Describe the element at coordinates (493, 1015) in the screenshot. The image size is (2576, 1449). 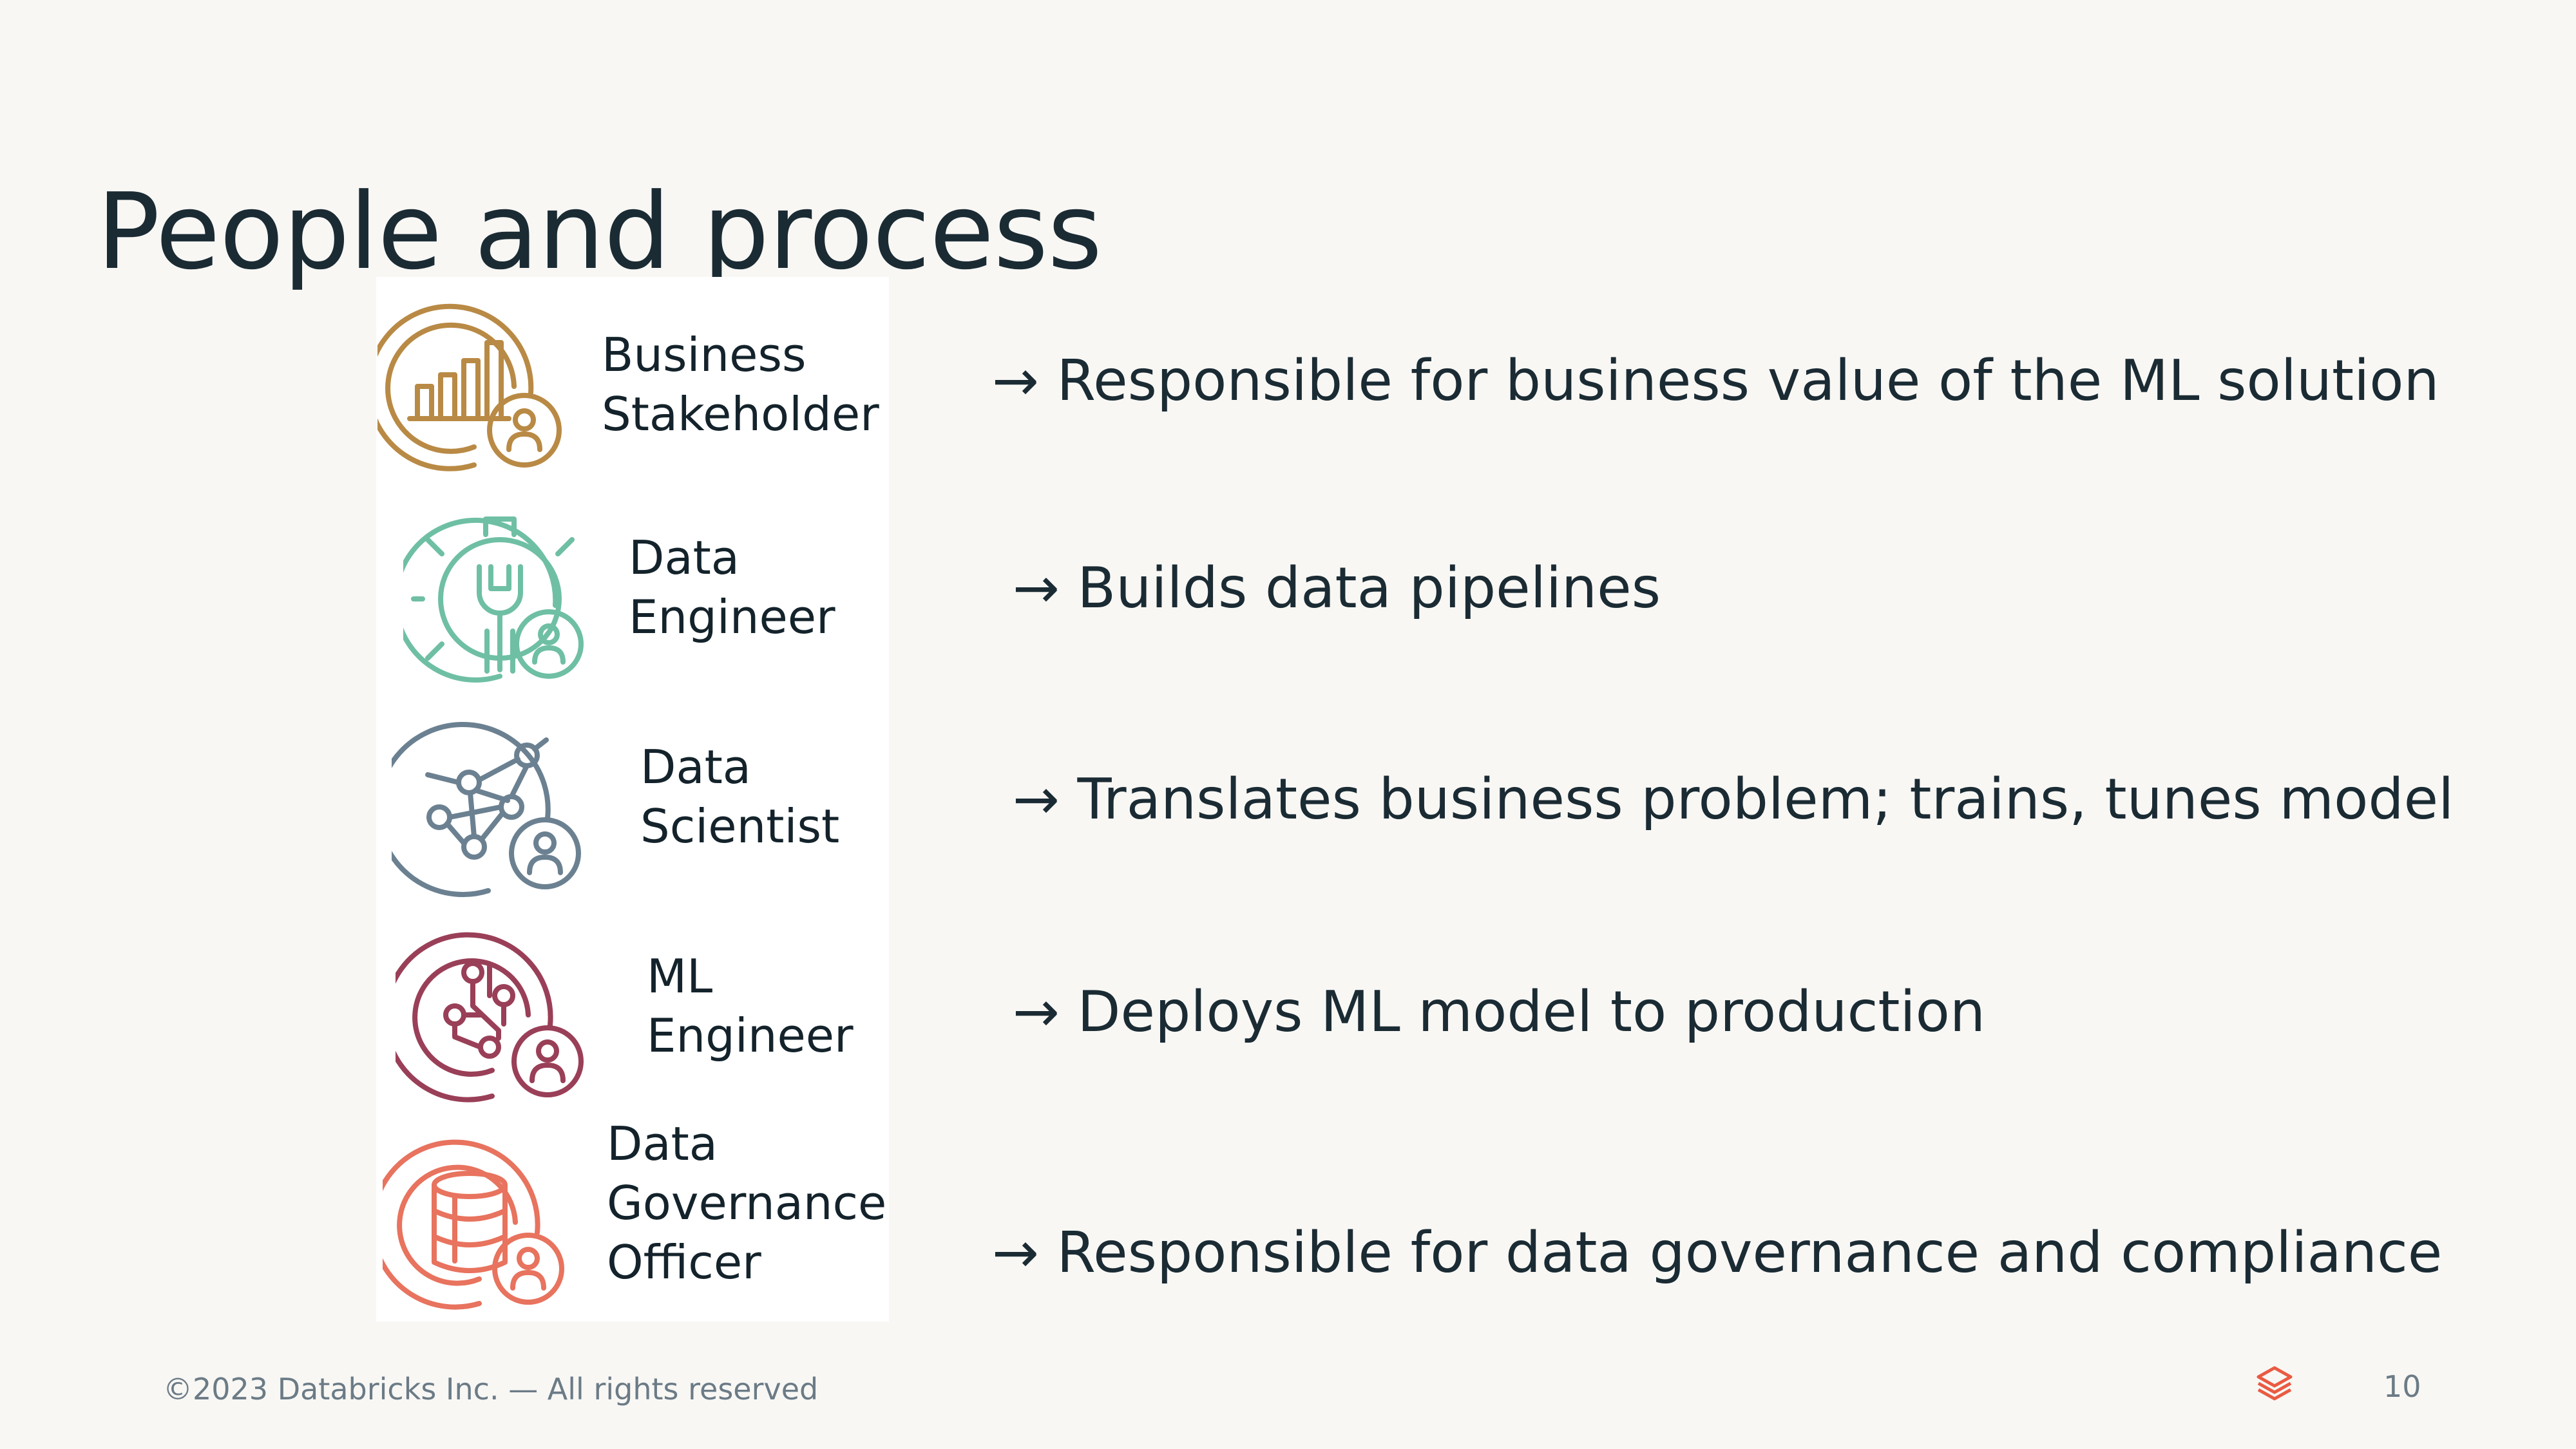
I see `ml-engineer-icon` at that location.